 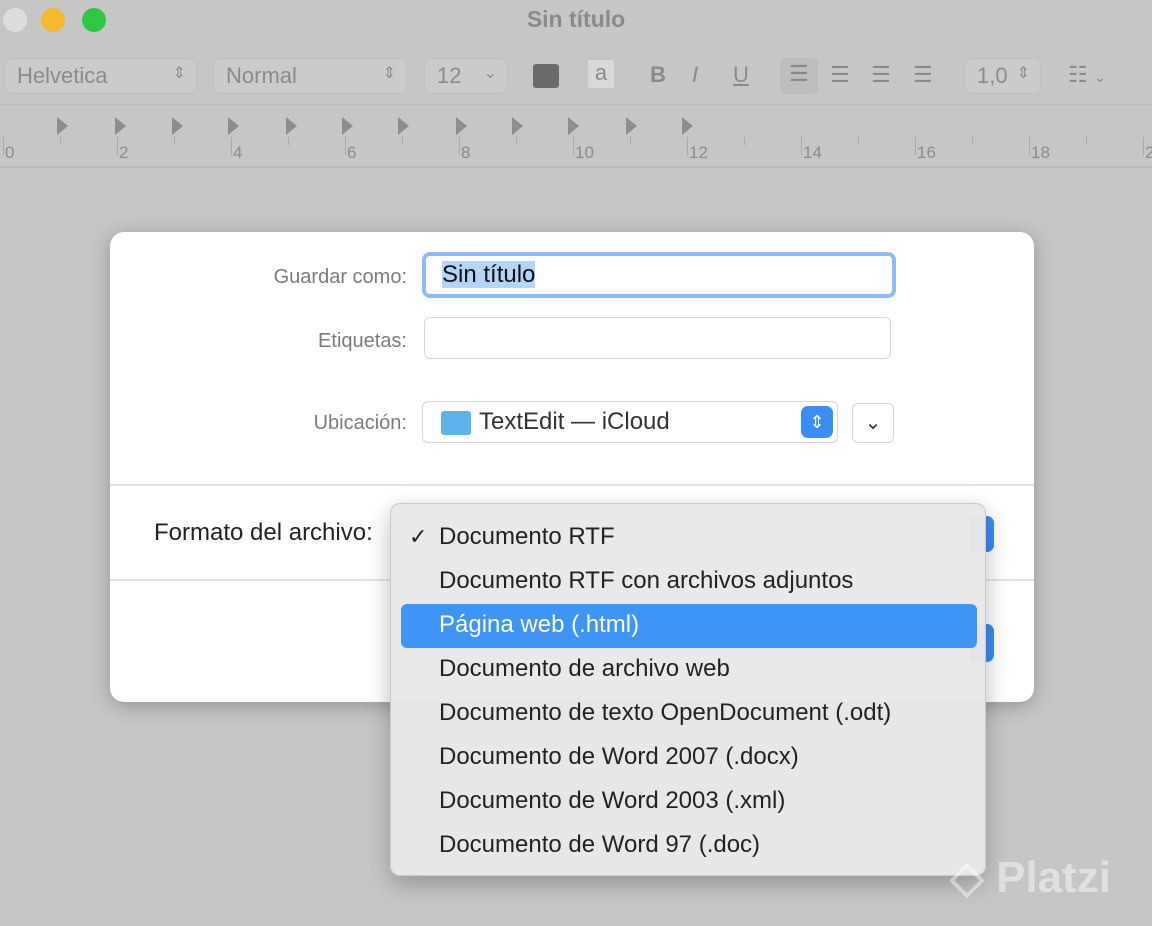 What do you see at coordinates (1148, 152) in the screenshot?
I see `ruler-number: 20` at bounding box center [1148, 152].